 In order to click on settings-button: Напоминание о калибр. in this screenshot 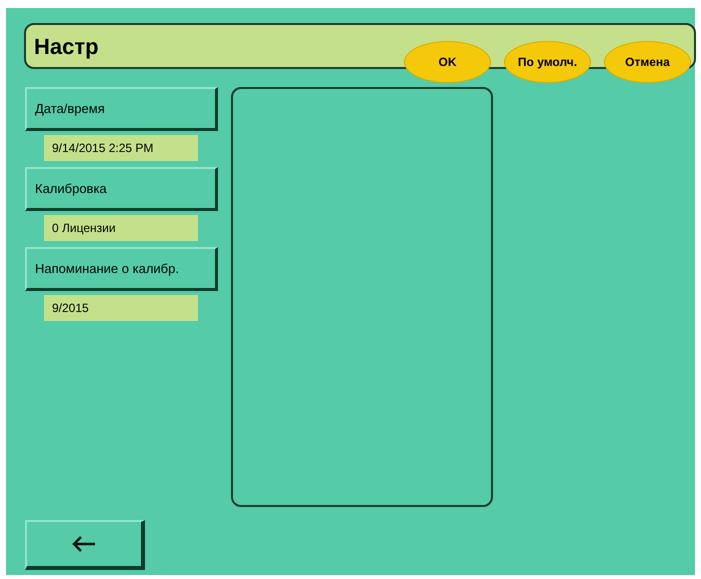, I will do `click(121, 269)`.